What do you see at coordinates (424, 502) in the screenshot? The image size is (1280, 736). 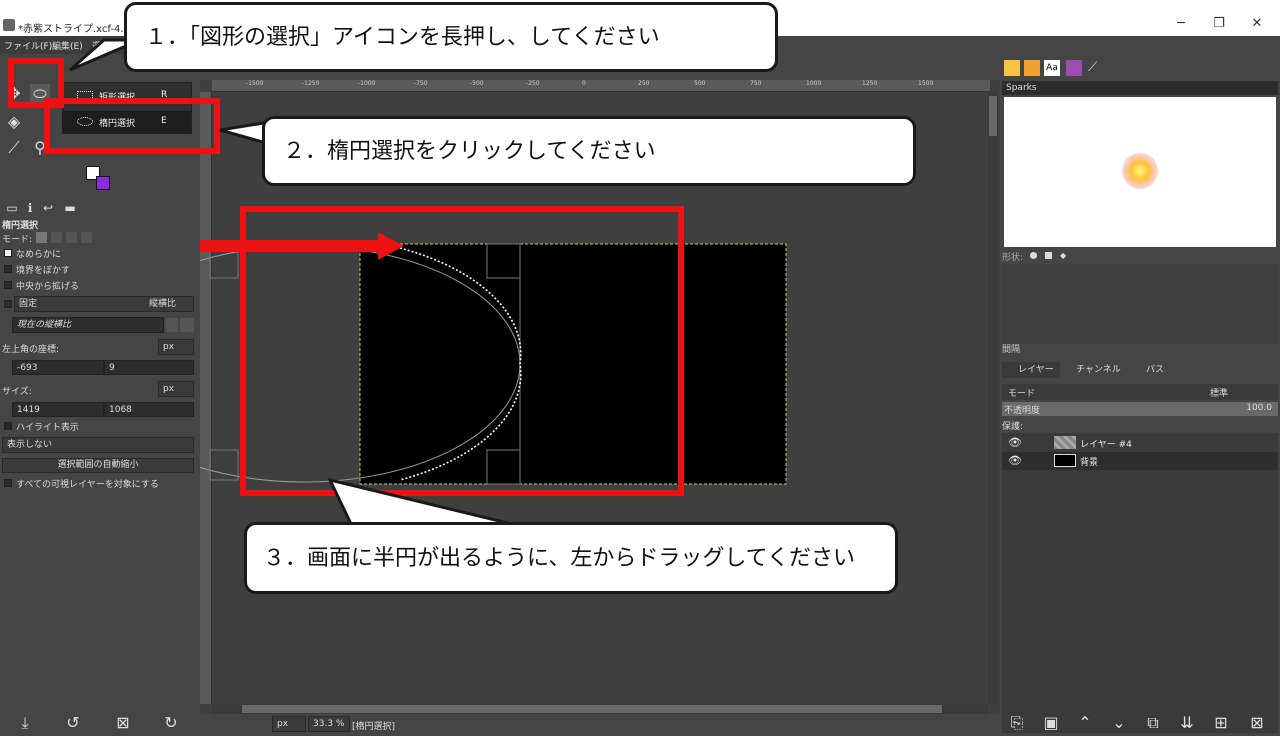 I see `callout3-tail` at bounding box center [424, 502].